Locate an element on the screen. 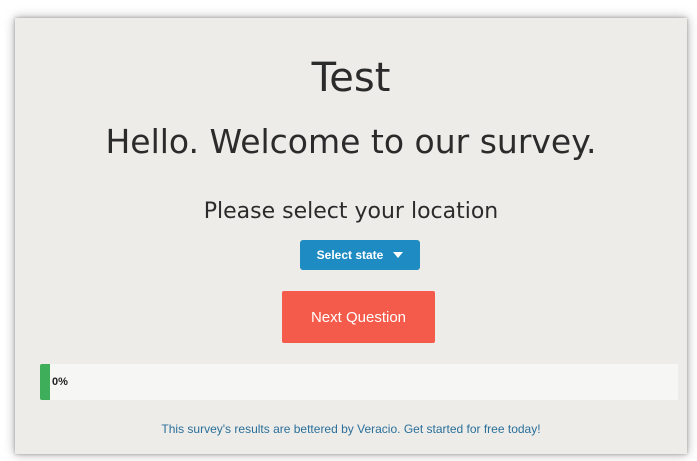 The image size is (697, 461). state-select-value: Select state is located at coordinates (350, 255).